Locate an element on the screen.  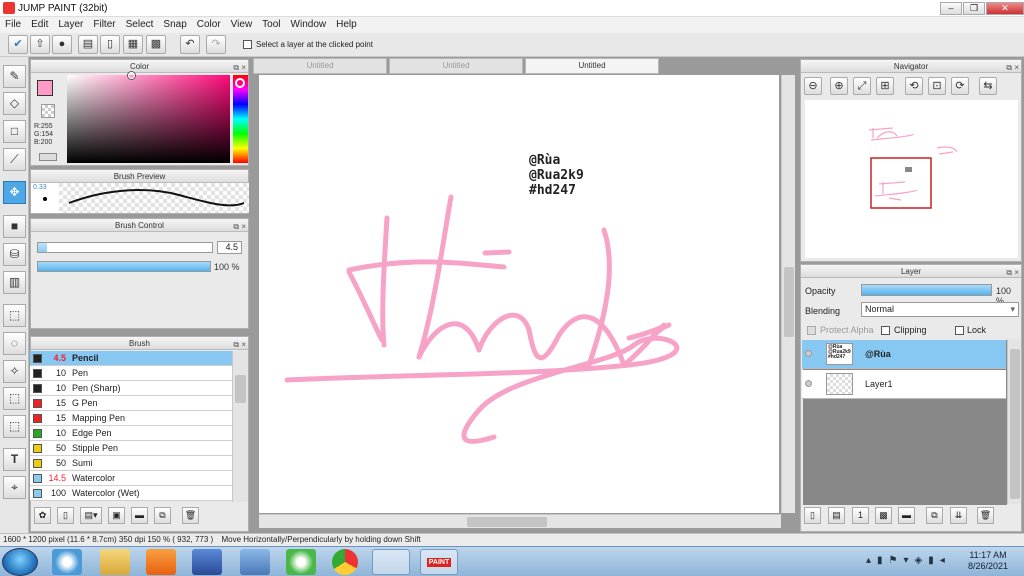
brush-delete-icon: 🗑 is located at coordinates (190, 515).